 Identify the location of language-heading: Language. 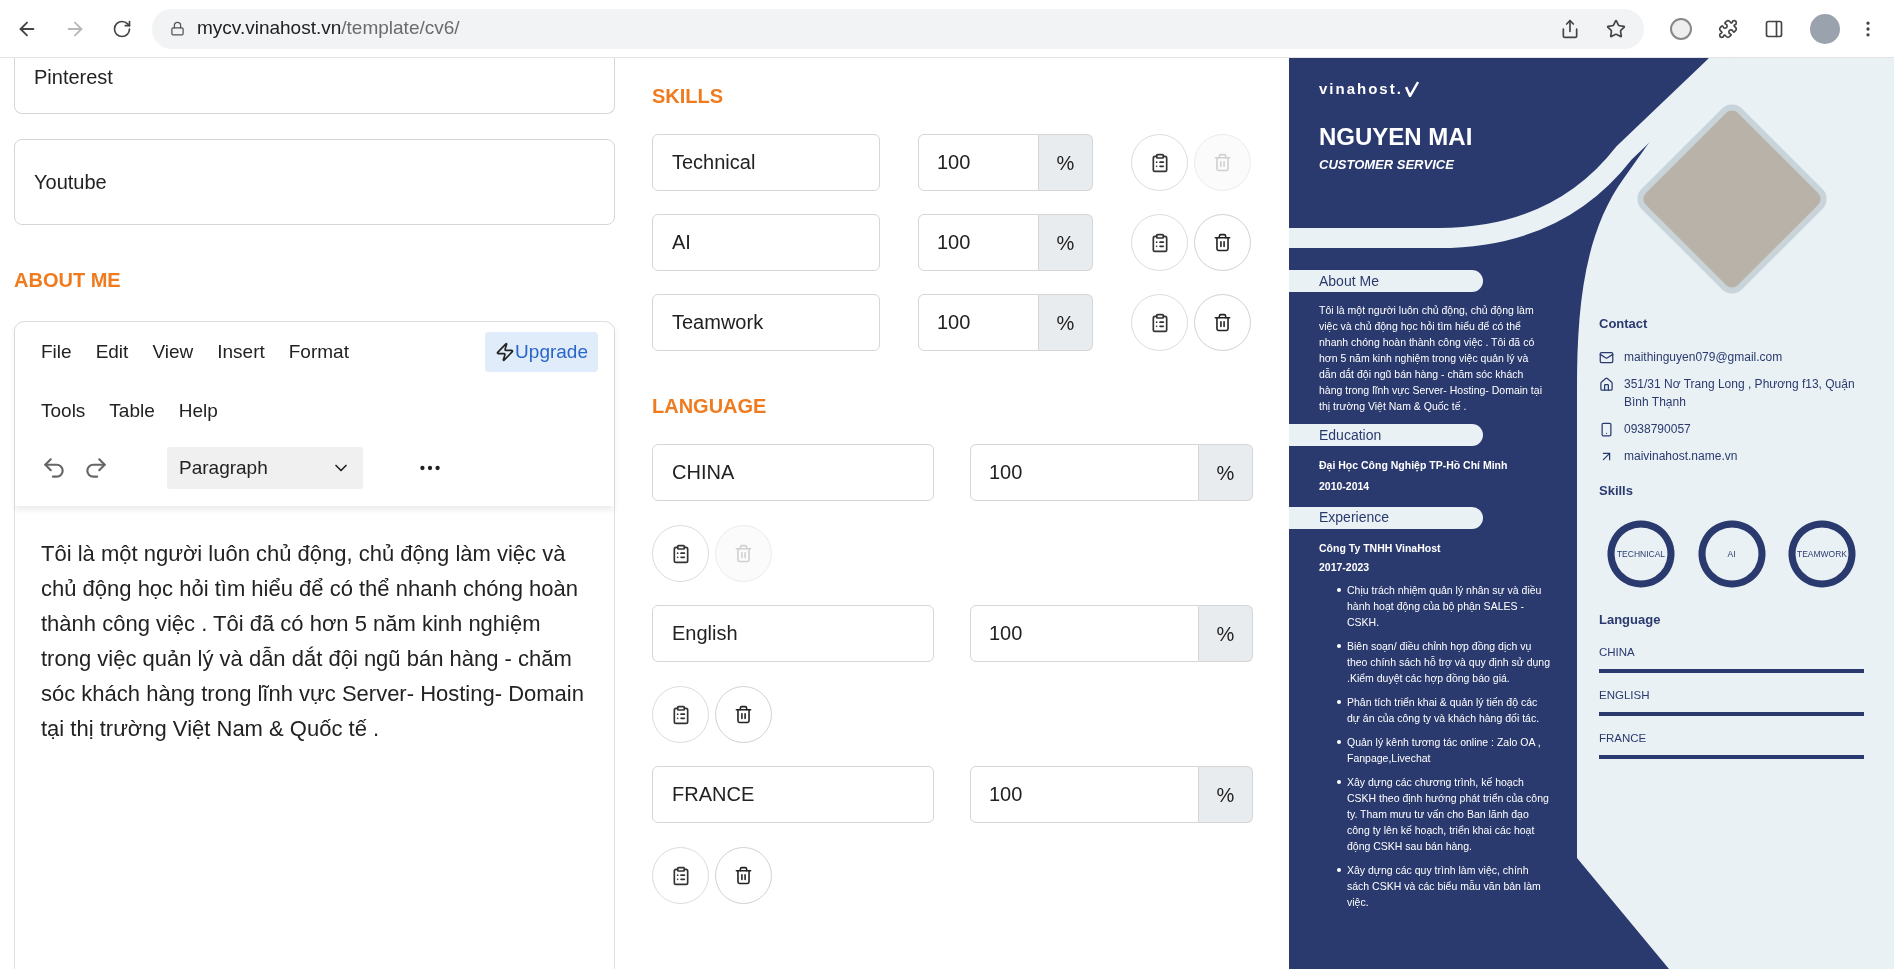
(1630, 620).